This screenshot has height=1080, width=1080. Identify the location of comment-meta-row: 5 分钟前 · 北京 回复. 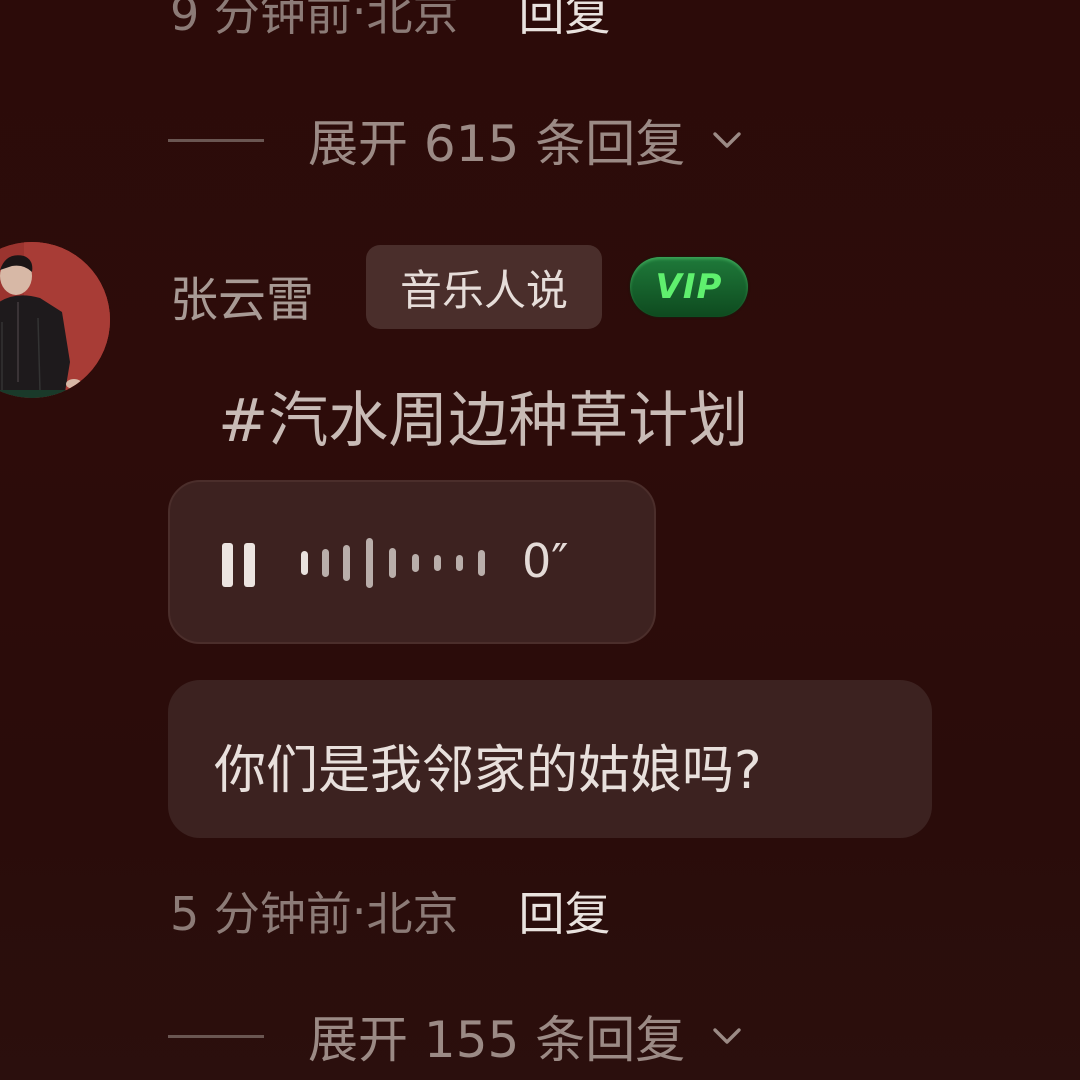
(390, 911).